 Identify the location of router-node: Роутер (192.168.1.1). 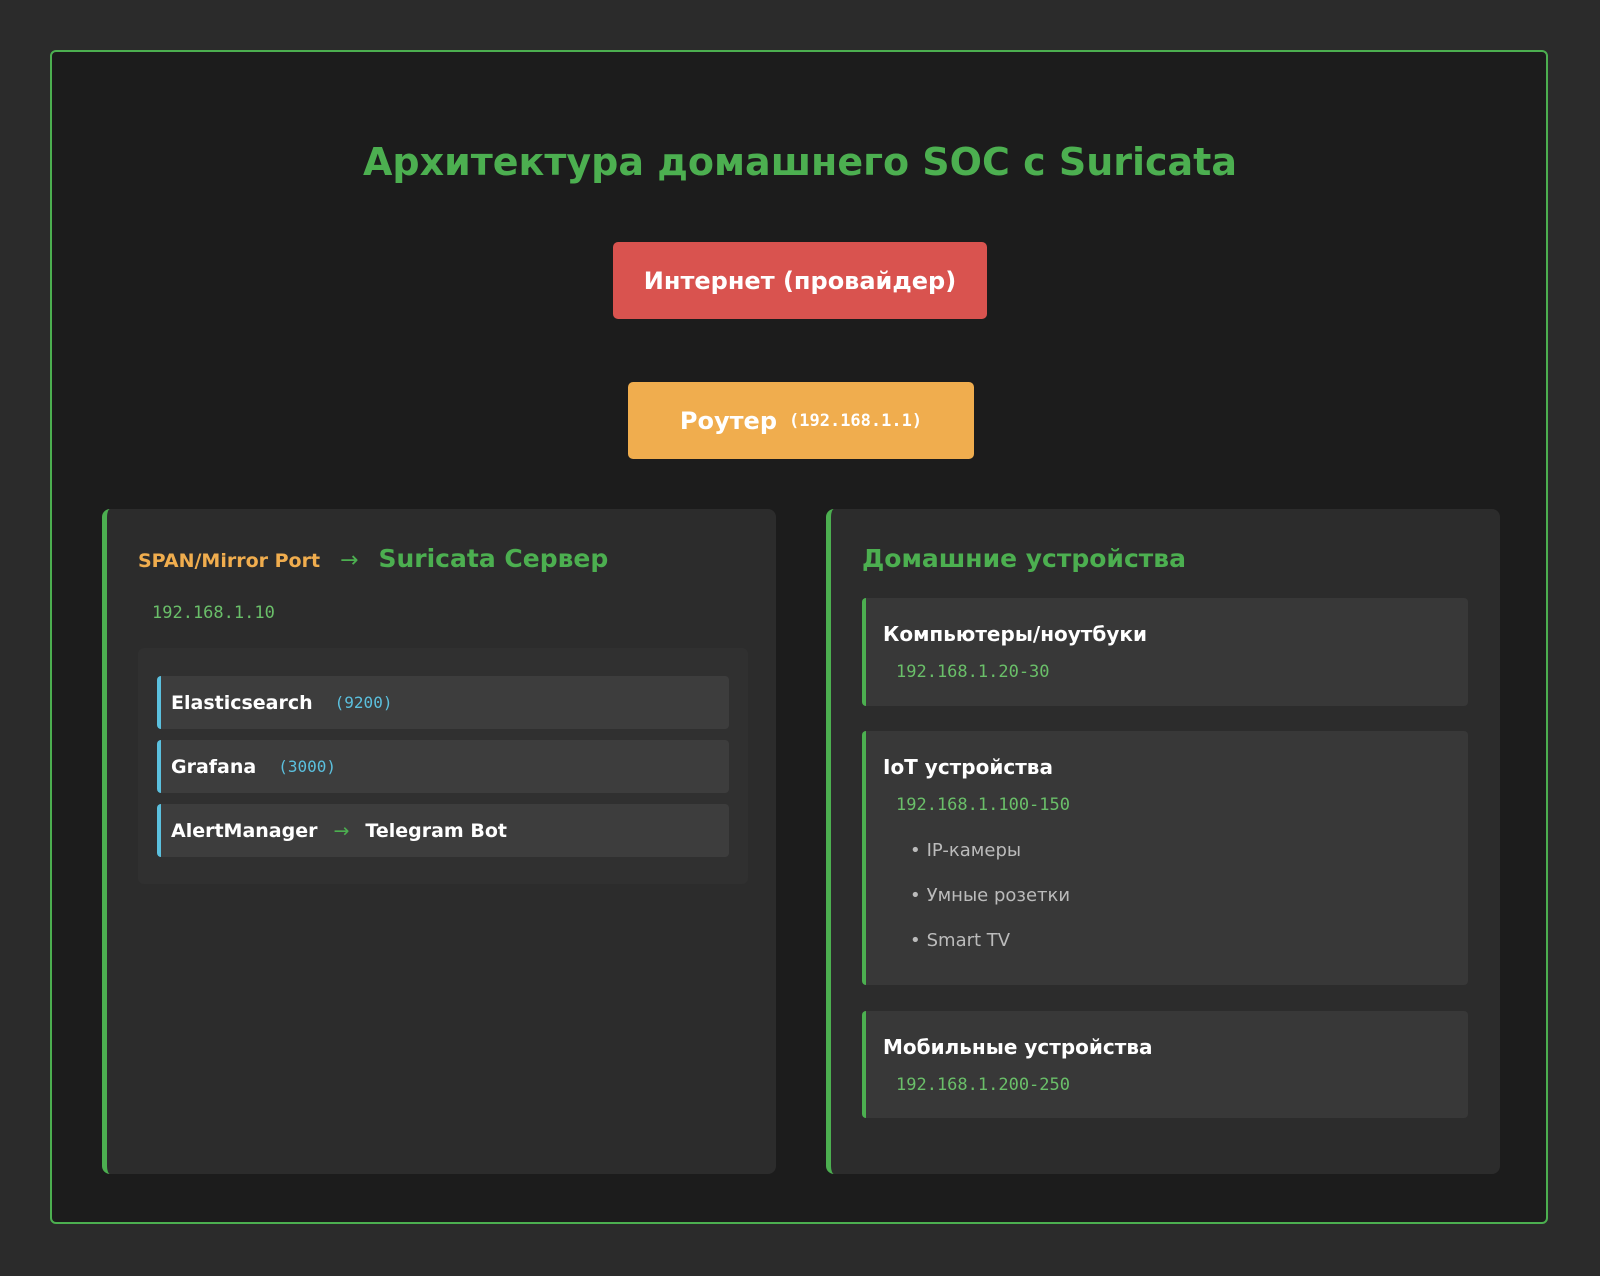
(801, 420).